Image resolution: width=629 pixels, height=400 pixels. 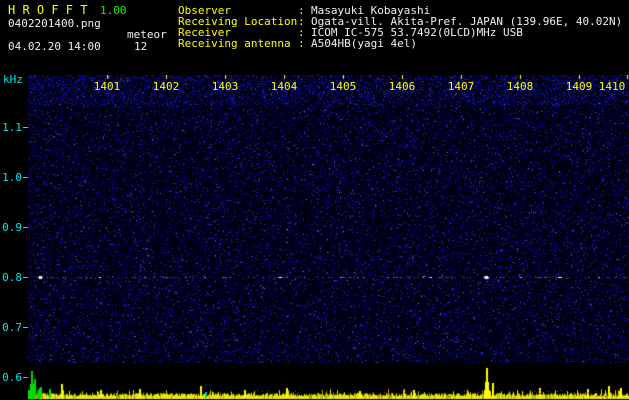 I want to click on output-filename: 0402201400.png, so click(x=54, y=23).